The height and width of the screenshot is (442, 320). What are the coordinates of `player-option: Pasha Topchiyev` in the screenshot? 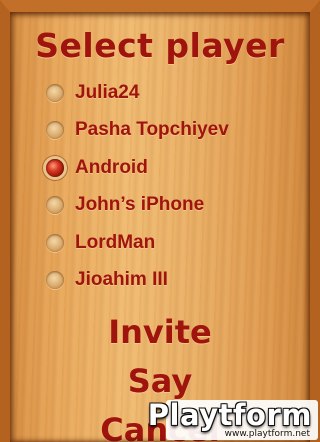 It's located at (176, 131).